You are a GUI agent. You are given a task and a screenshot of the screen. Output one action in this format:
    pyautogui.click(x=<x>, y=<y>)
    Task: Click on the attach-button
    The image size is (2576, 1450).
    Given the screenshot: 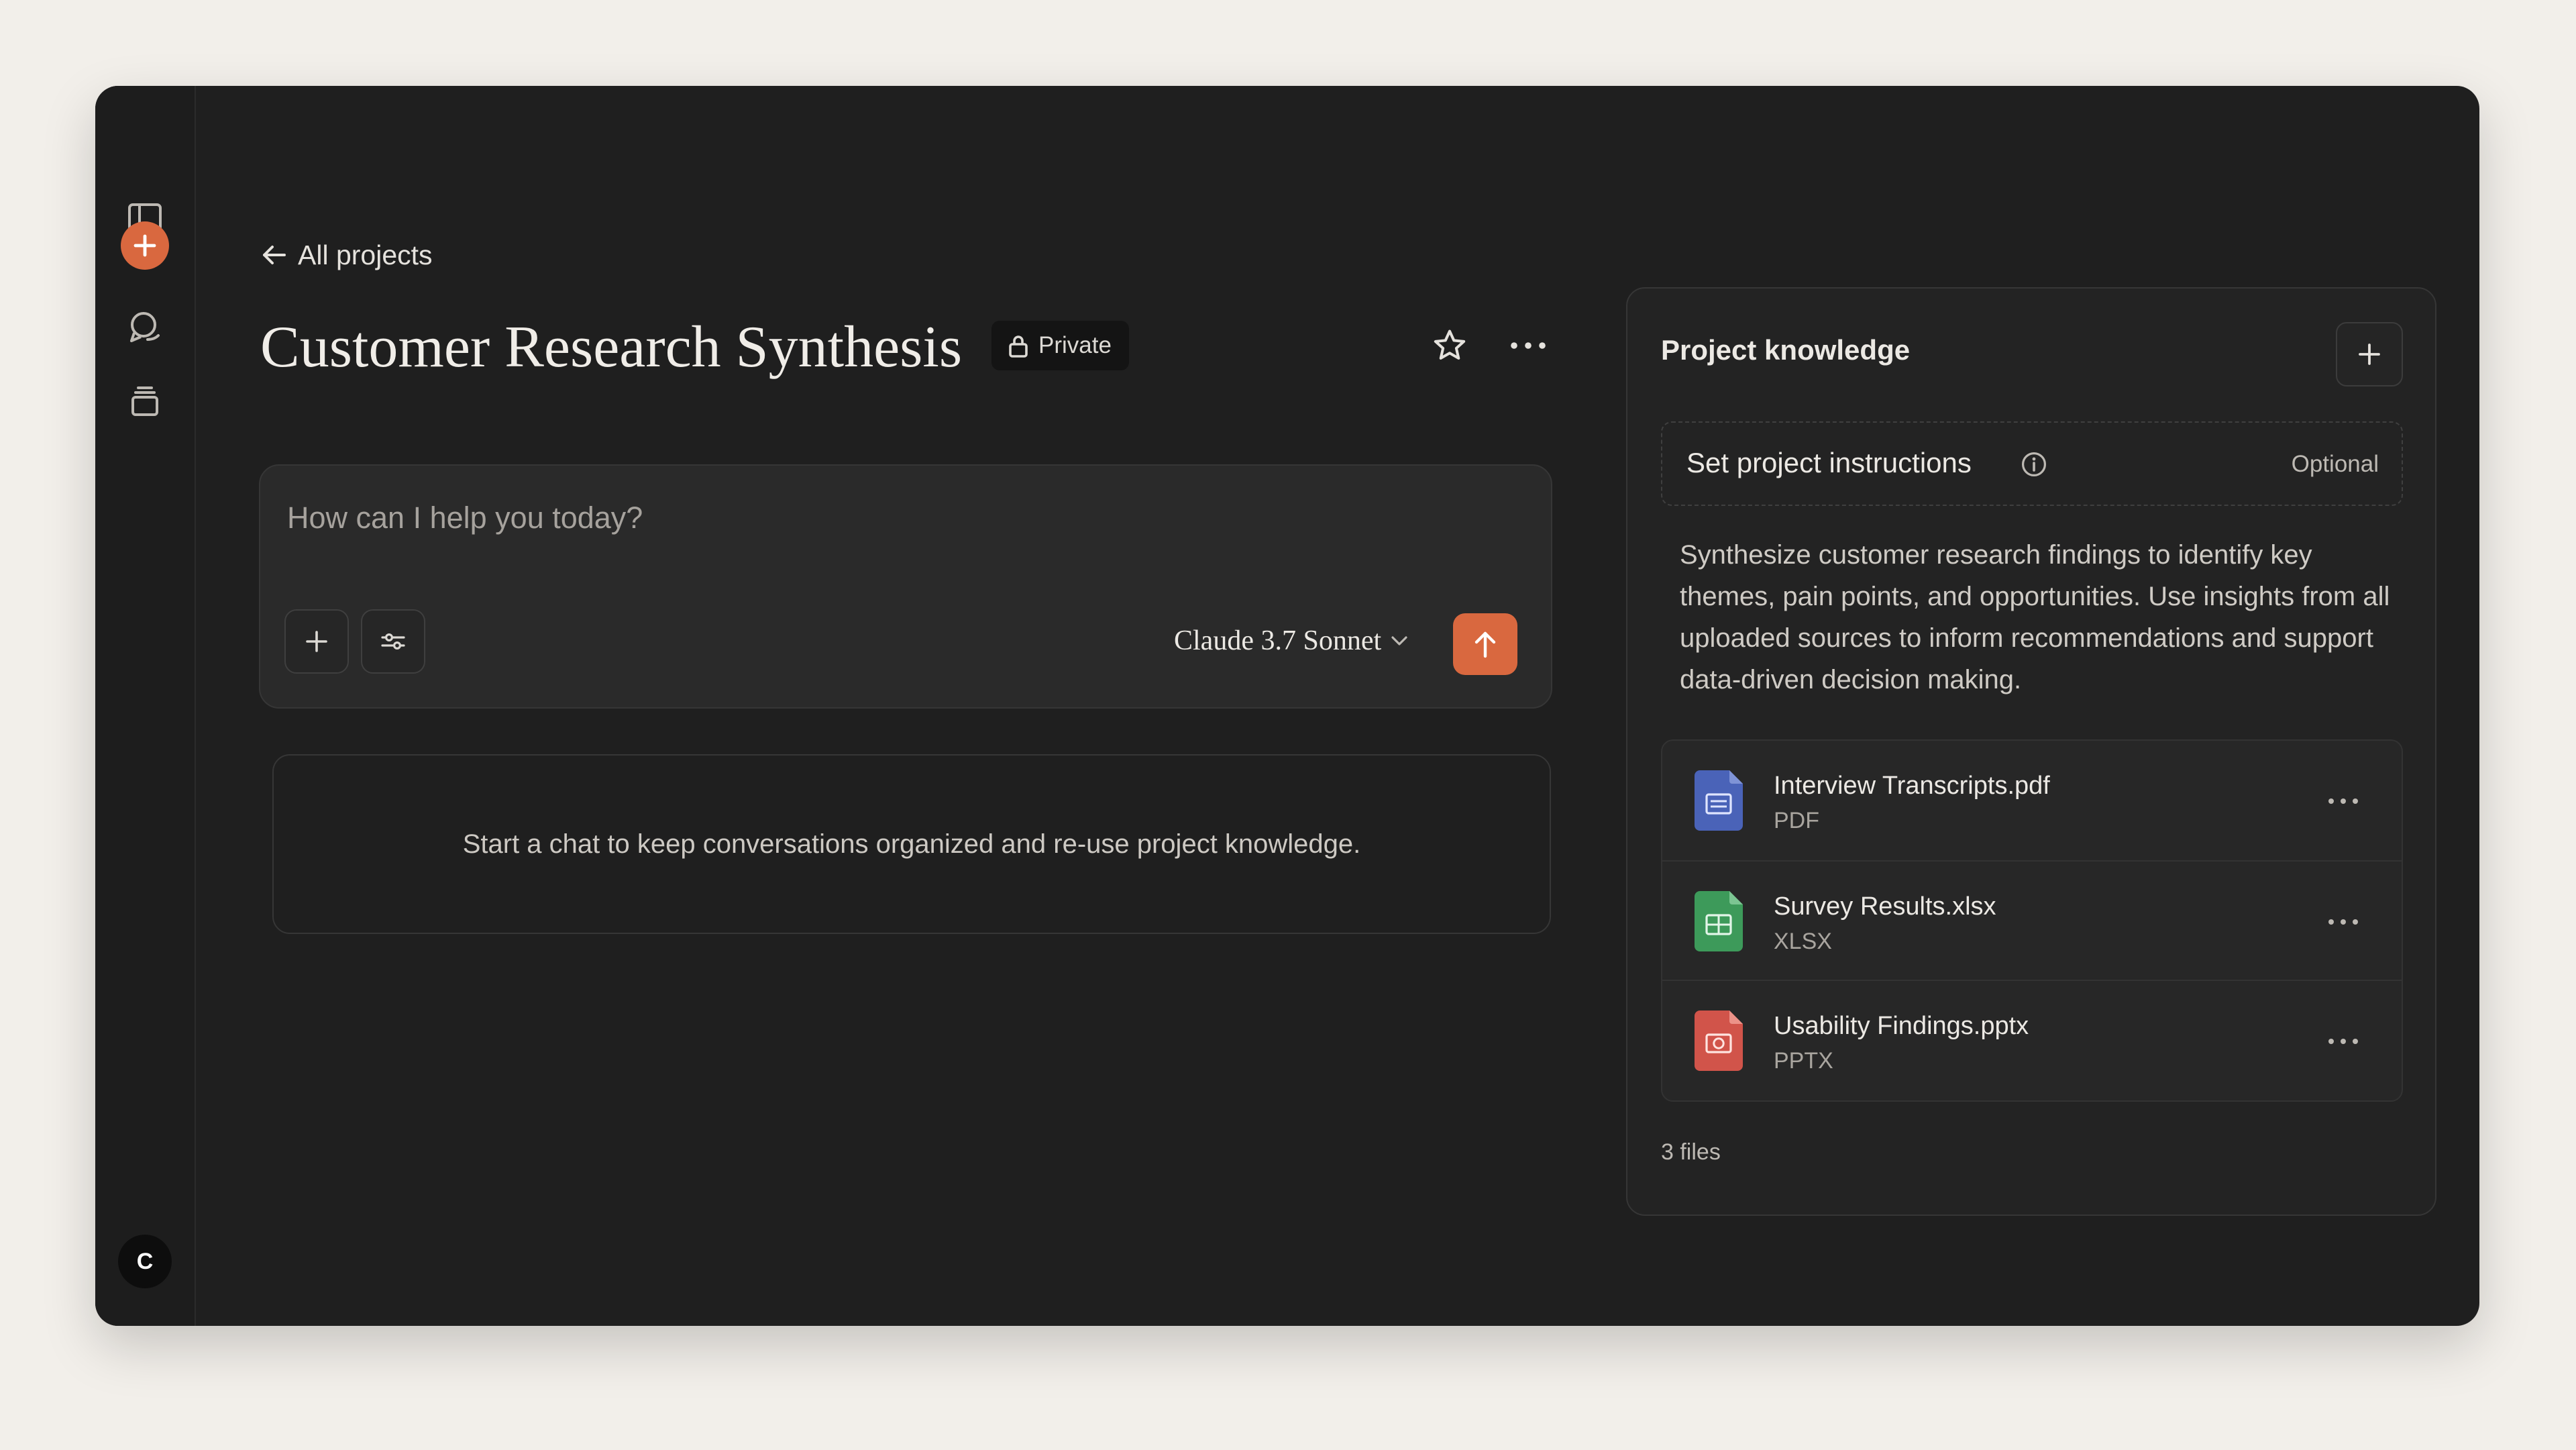 What is the action you would take?
    pyautogui.click(x=316, y=641)
    